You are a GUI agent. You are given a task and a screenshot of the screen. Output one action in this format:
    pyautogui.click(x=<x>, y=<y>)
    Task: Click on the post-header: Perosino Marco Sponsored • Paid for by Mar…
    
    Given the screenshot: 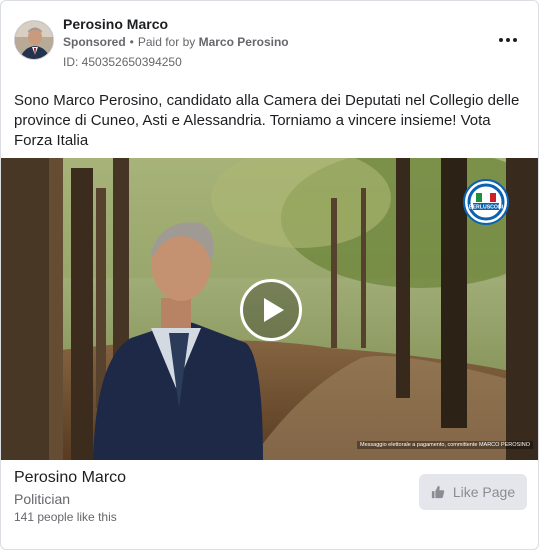 What is the action you would take?
    pyautogui.click(x=269, y=41)
    